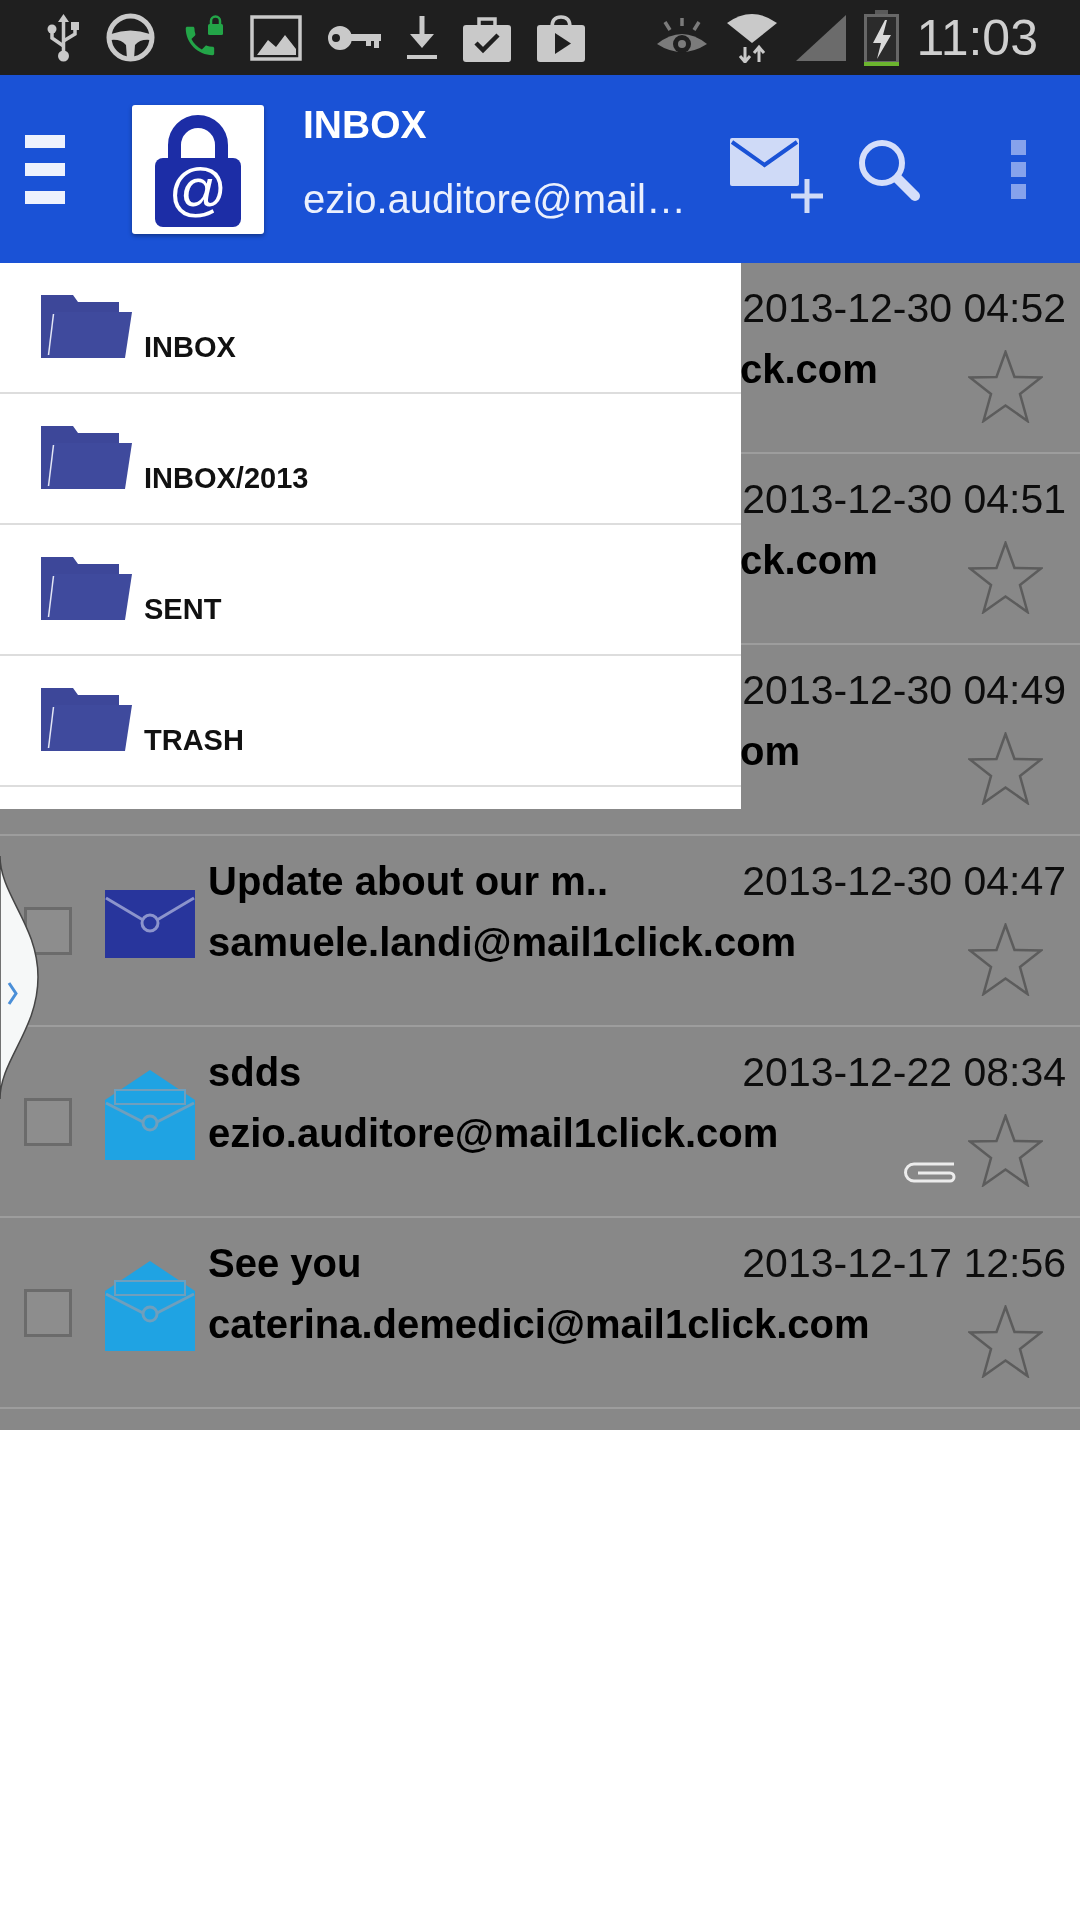  I want to click on message-subject: sdds, so click(255, 1072).